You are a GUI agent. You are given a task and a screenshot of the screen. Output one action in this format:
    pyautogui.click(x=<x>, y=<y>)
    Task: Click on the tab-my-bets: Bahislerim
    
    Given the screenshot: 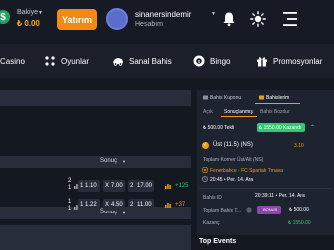 What is the action you would take?
    pyautogui.click(x=277, y=98)
    